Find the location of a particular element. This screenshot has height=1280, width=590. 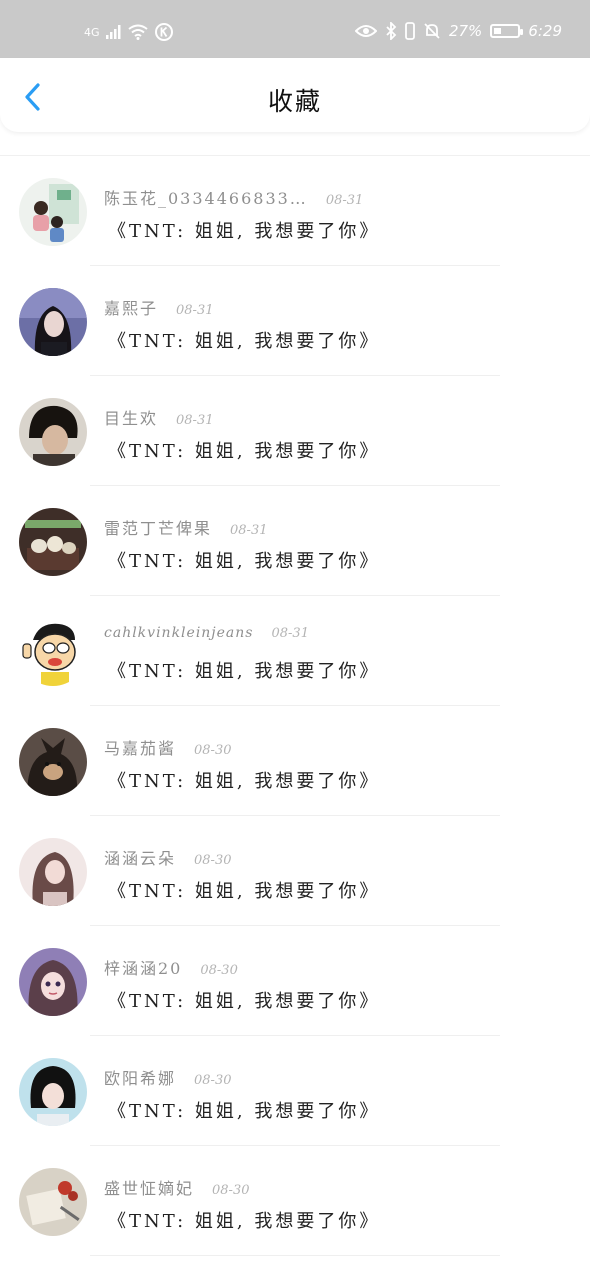

item-meta: 雷范丁芒俾果 08-31 is located at coordinates (186, 527).